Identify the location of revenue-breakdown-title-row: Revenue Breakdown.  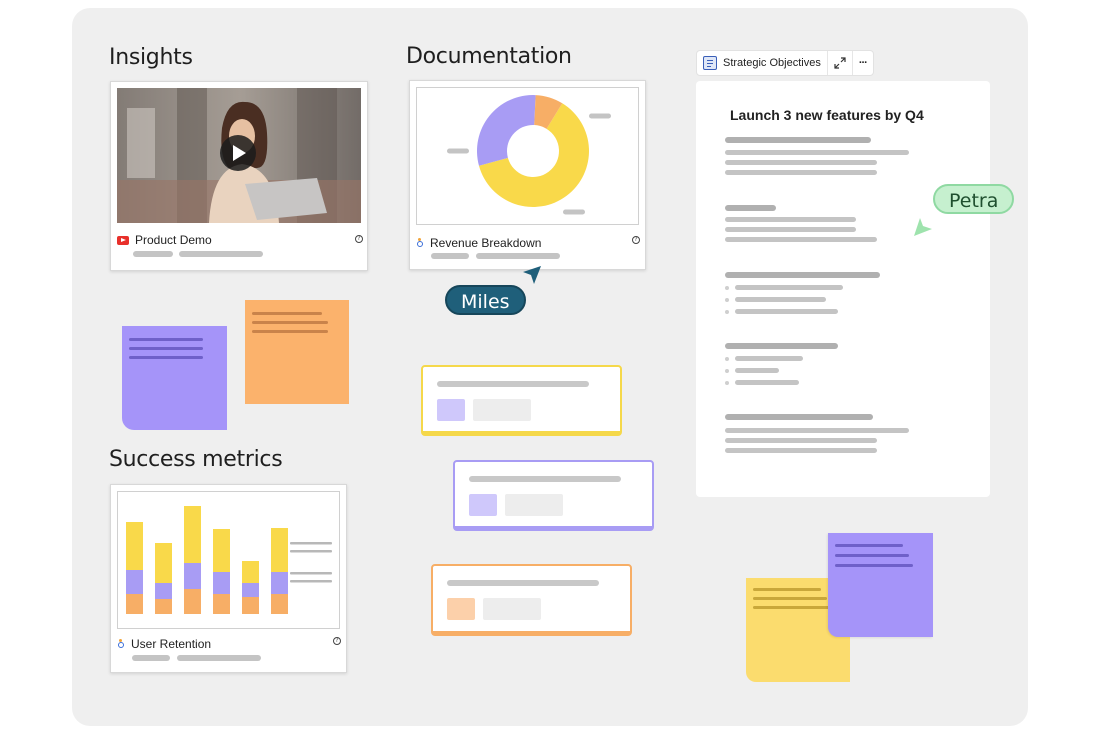
(478, 243).